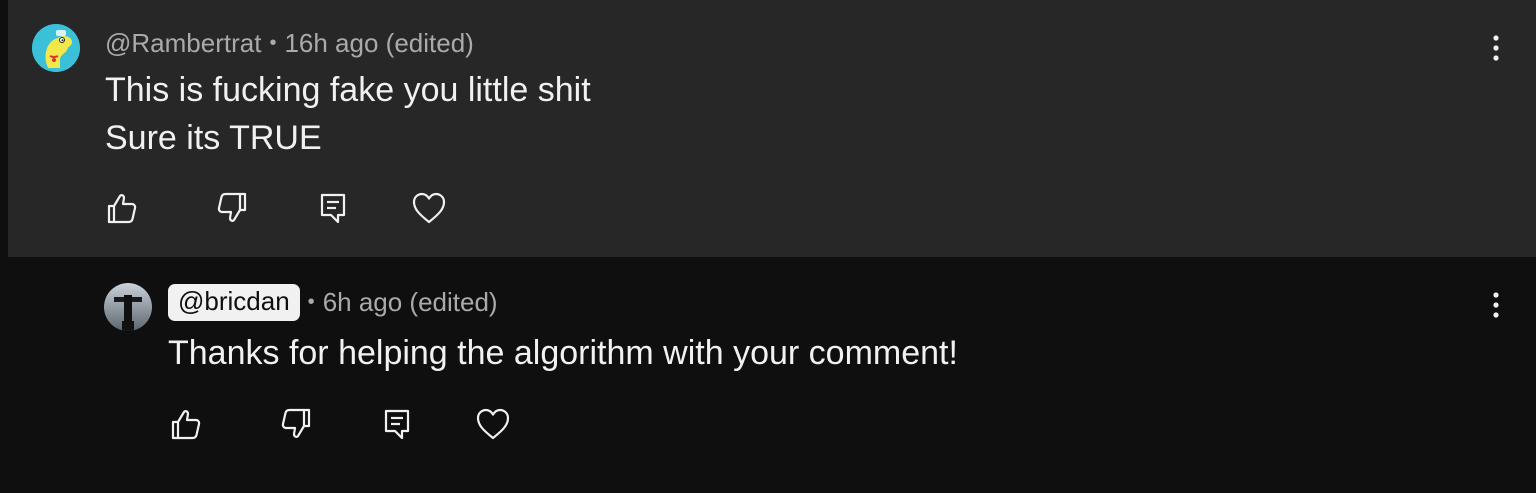 This screenshot has width=1536, height=493. Describe the element at coordinates (183, 43) in the screenshot. I see `author-name: @Rambertrat` at that location.